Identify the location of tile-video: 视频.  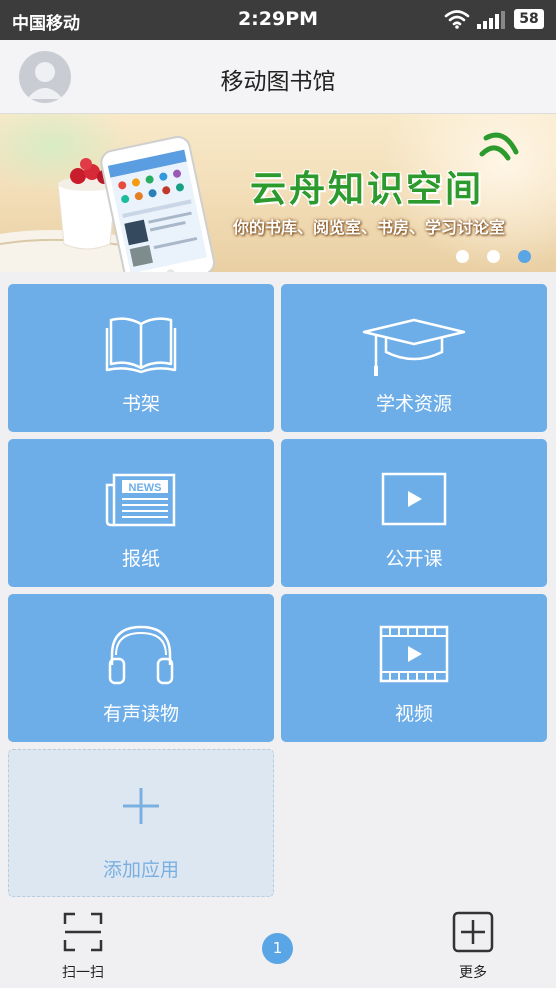
(414, 668).